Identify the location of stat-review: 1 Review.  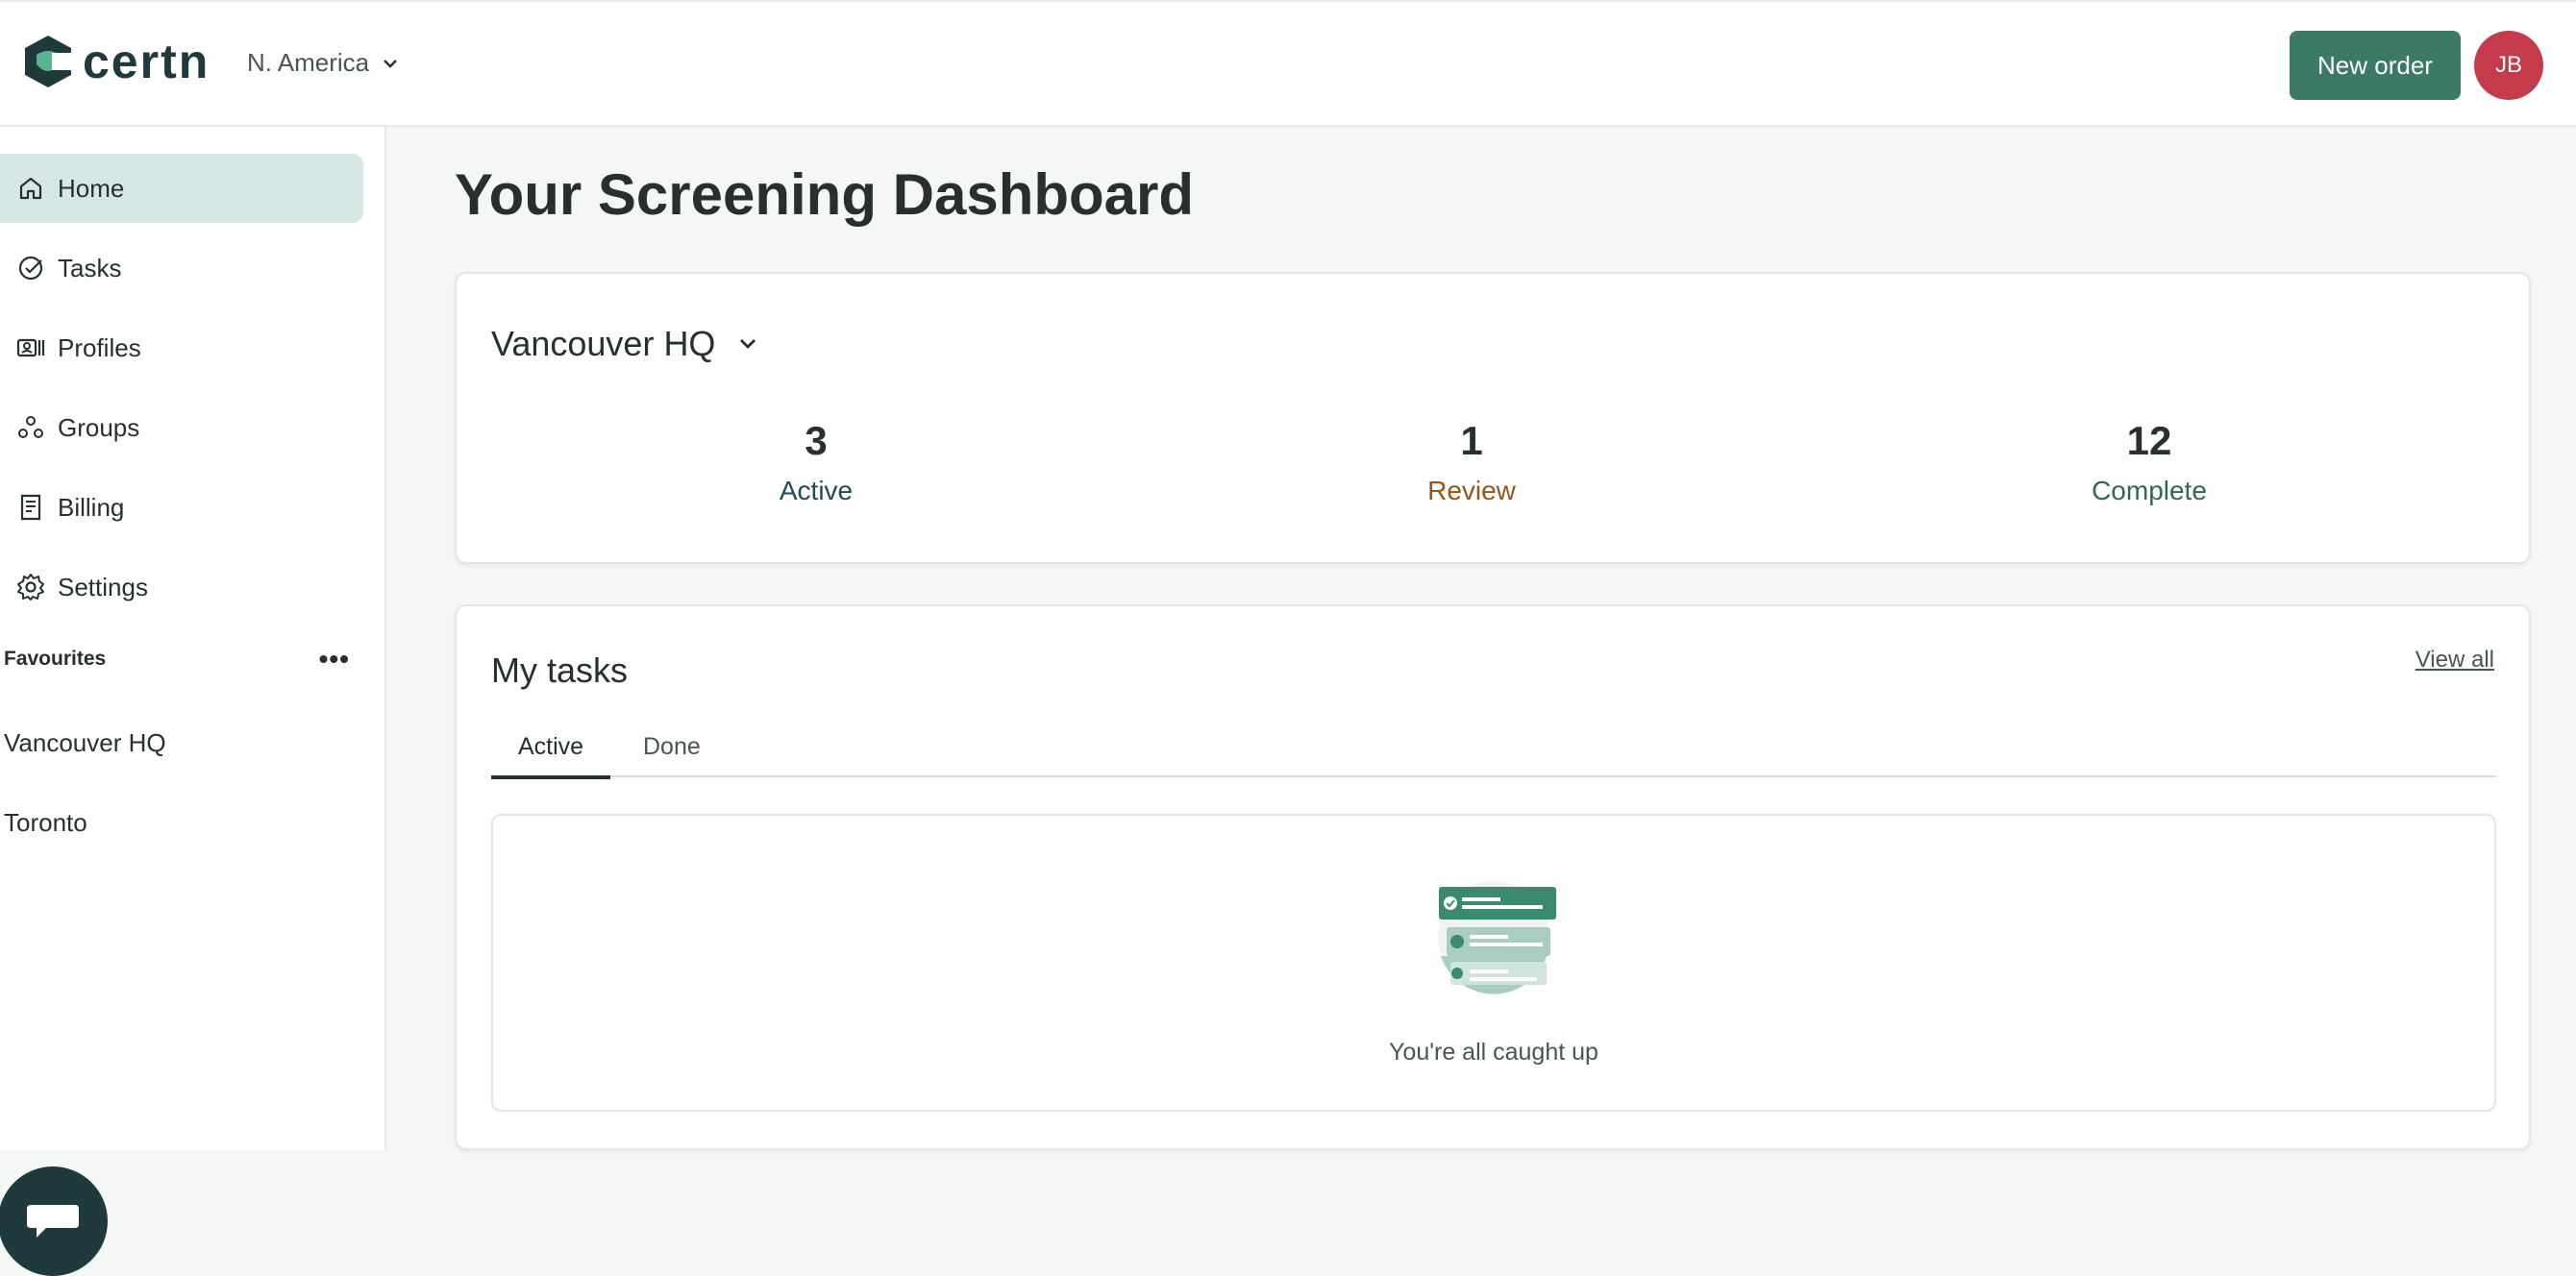
(1471, 462).